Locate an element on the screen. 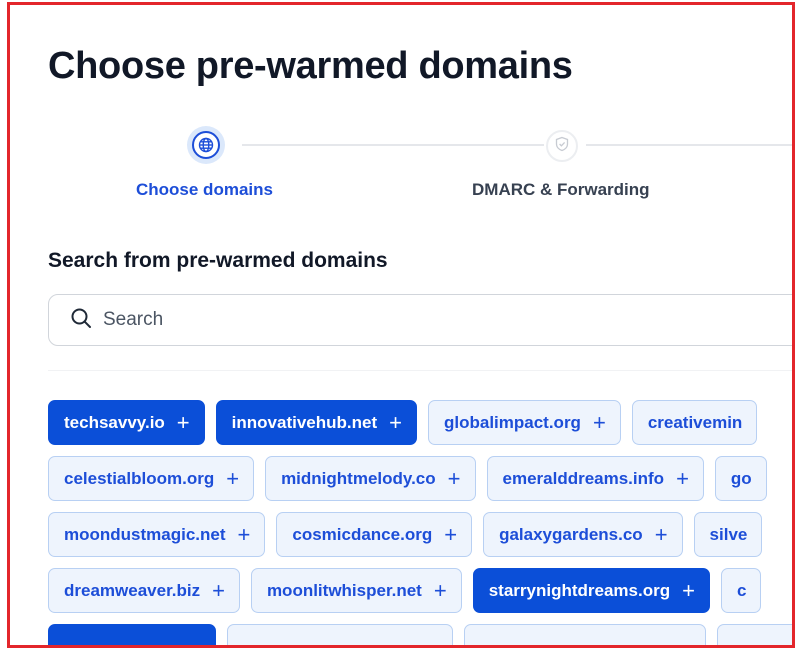  domain-chip: dreamweaver.biz + is located at coordinates (144, 590).